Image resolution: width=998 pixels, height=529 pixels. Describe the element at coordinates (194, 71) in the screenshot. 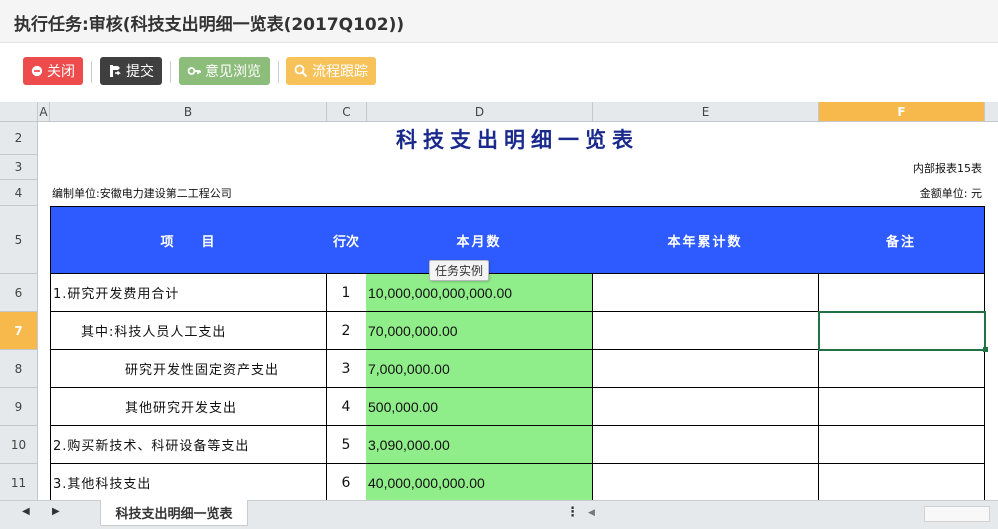

I see `key-icon` at that location.